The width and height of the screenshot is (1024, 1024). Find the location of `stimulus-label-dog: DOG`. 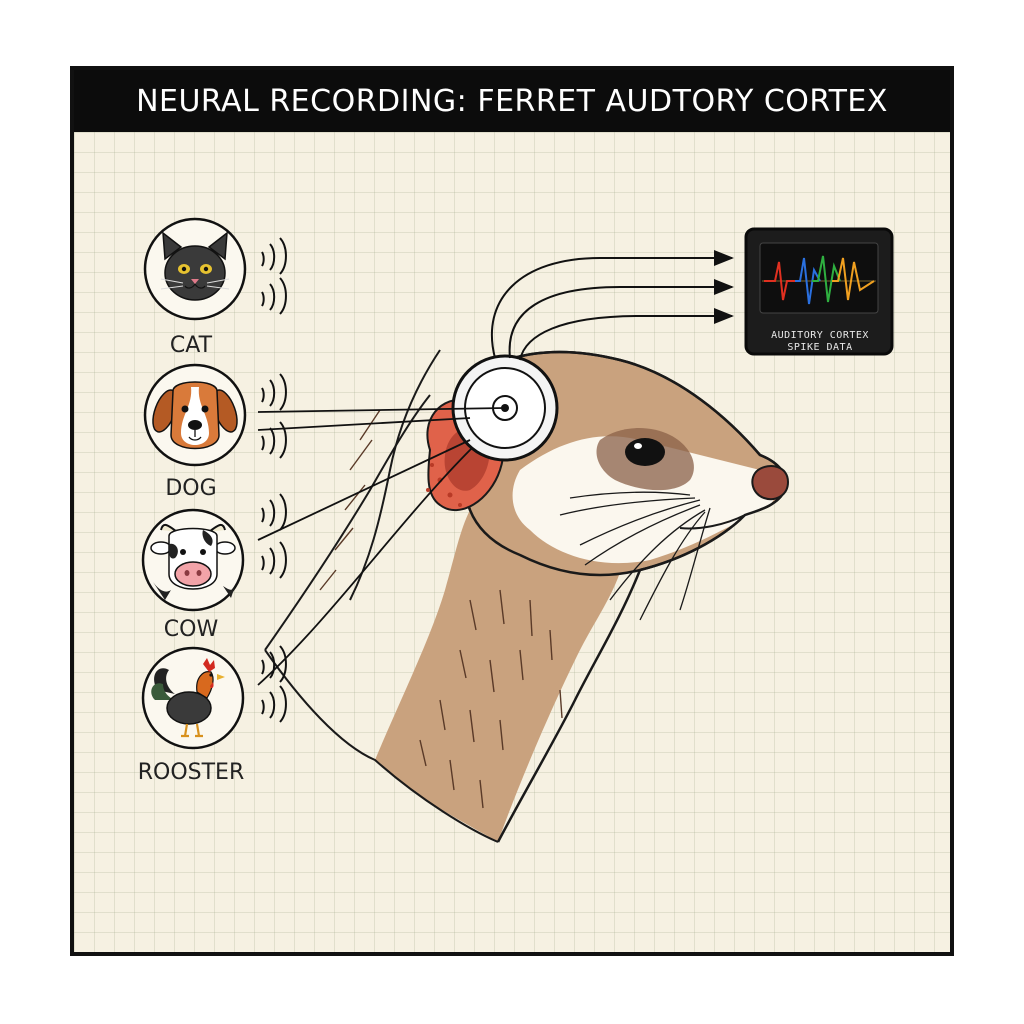

stimulus-label-dog: DOG is located at coordinates (191, 488).